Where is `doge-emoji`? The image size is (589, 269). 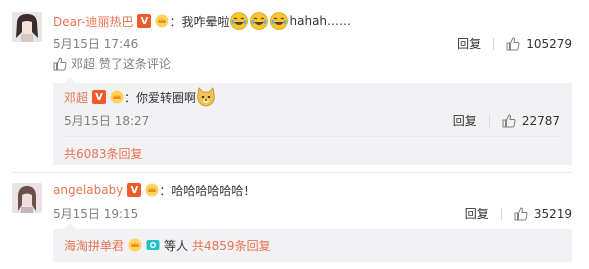 doge-emoji is located at coordinates (206, 97).